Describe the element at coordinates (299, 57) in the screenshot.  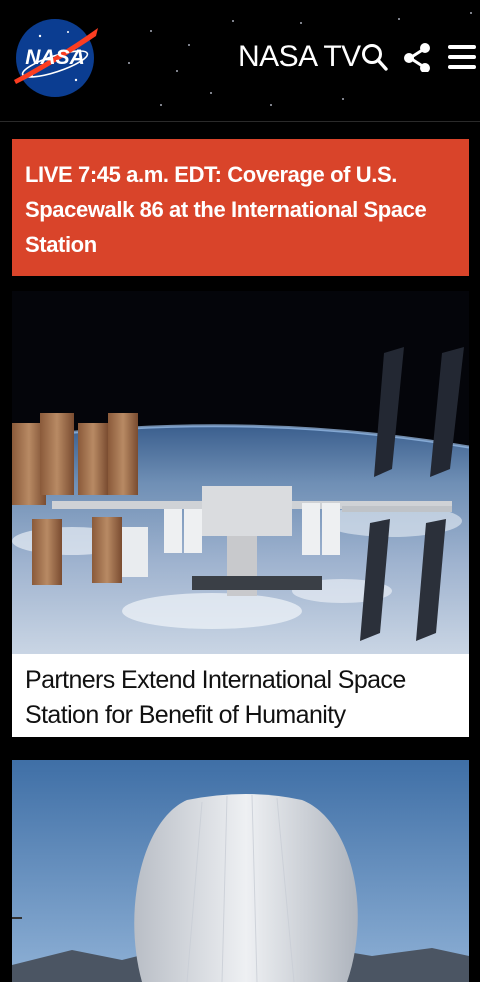
I see `nav-nasa-tv: NASA TV` at that location.